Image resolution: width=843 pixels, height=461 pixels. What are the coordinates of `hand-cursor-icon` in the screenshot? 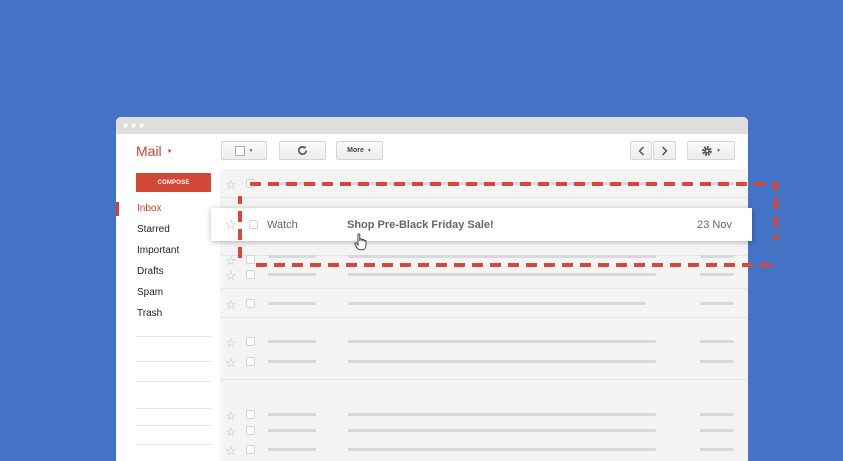 It's located at (360, 242).